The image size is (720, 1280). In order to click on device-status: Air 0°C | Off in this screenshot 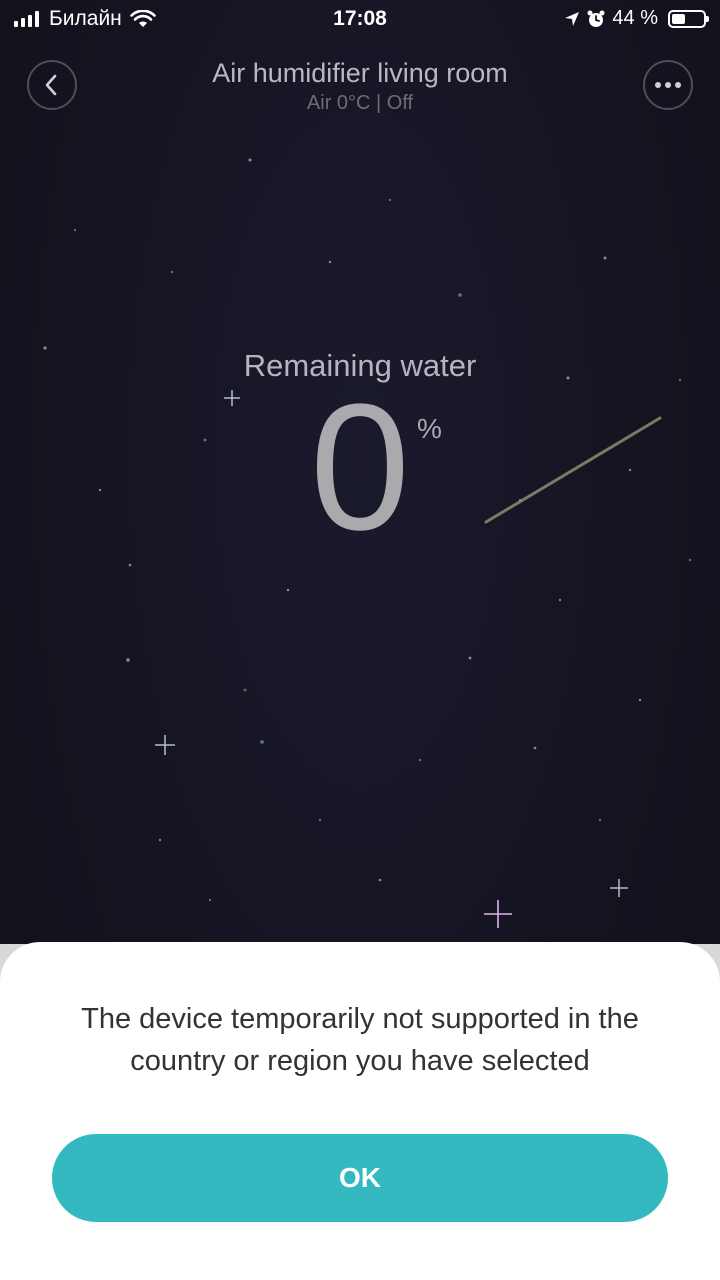, I will do `click(360, 103)`.